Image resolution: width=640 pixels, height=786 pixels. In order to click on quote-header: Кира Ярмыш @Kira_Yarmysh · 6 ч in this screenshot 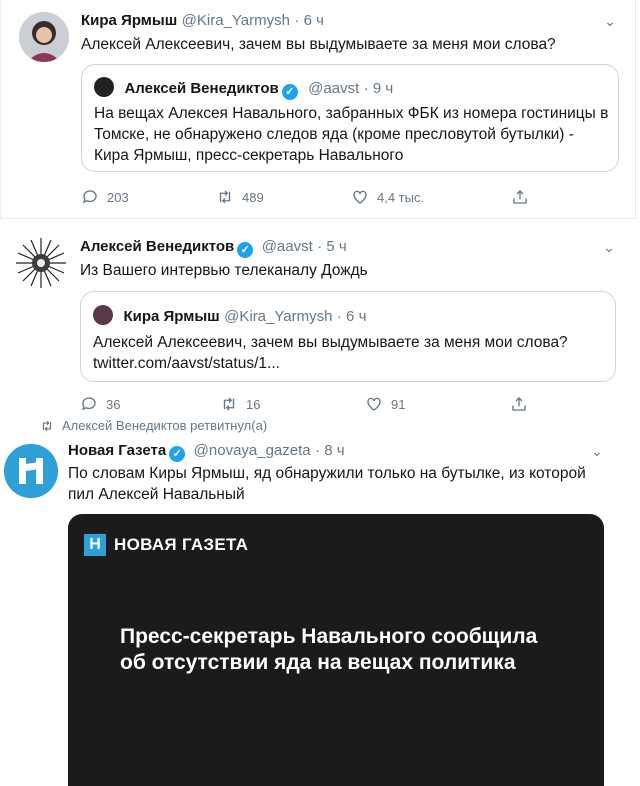, I will do `click(229, 315)`.